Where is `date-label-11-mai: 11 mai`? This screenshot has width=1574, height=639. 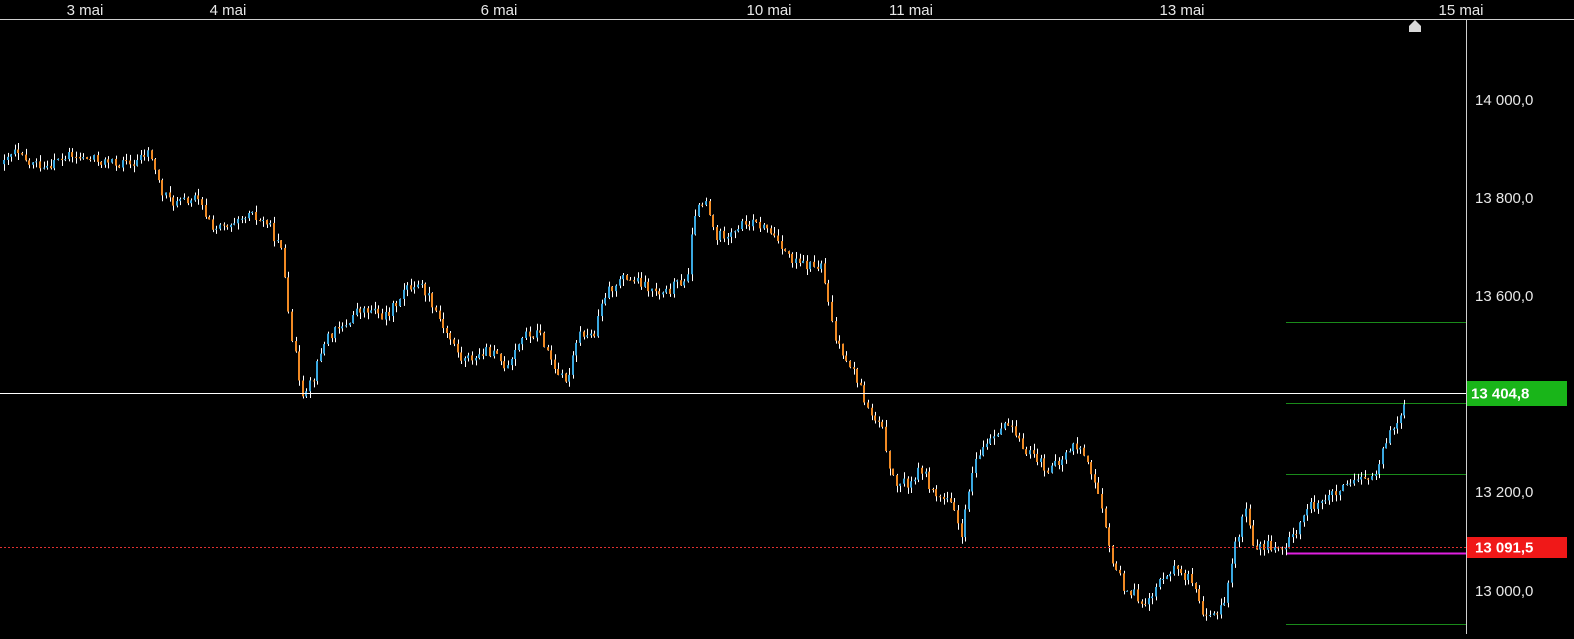 date-label-11-mai: 11 mai is located at coordinates (911, 10).